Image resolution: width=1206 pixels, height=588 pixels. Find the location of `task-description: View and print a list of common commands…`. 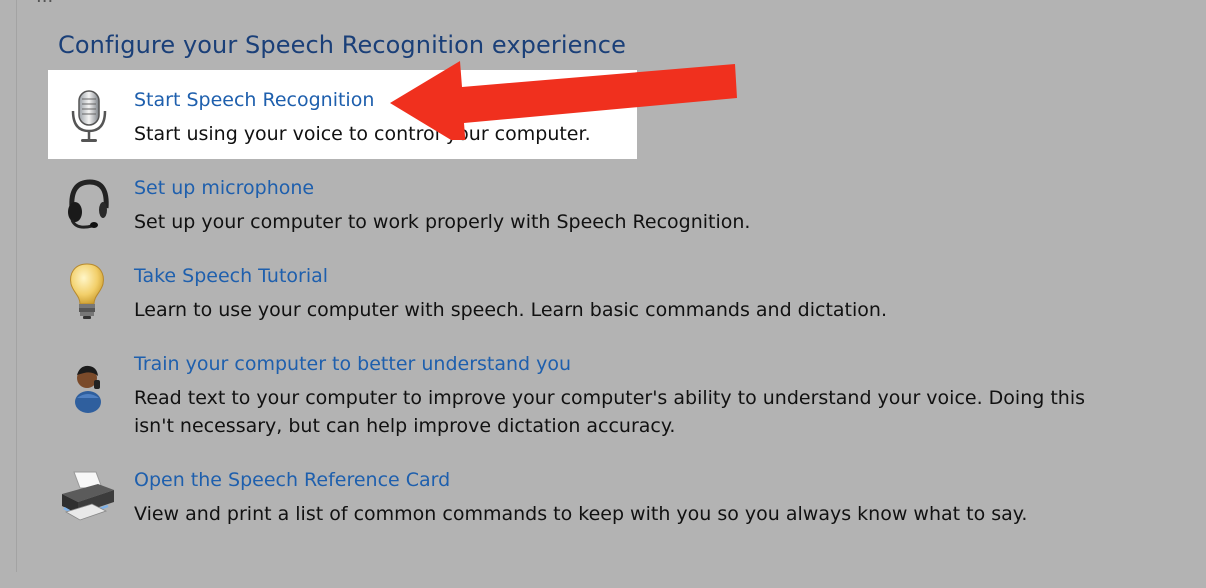

task-description: View and print a list of common commands… is located at coordinates (581, 514).